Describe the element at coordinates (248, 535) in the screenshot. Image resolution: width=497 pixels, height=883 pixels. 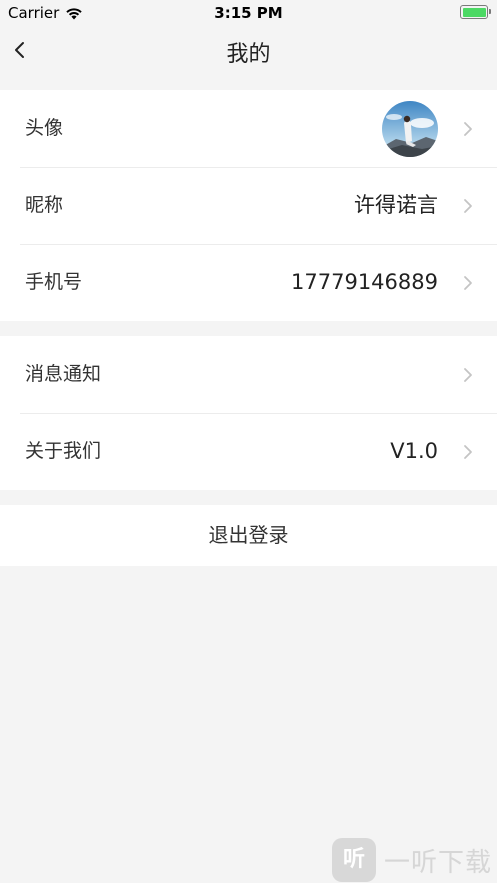
I see `logout-button: 退出登录` at that location.